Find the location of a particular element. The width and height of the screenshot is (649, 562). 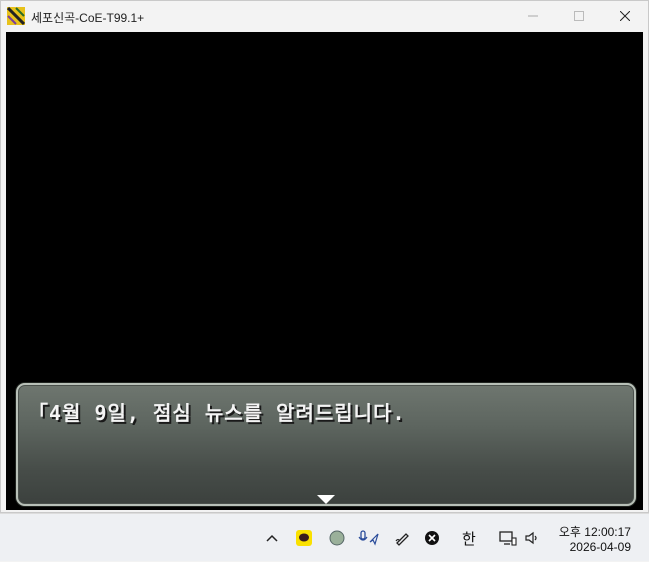

tray-pen is located at coordinates (402, 538).